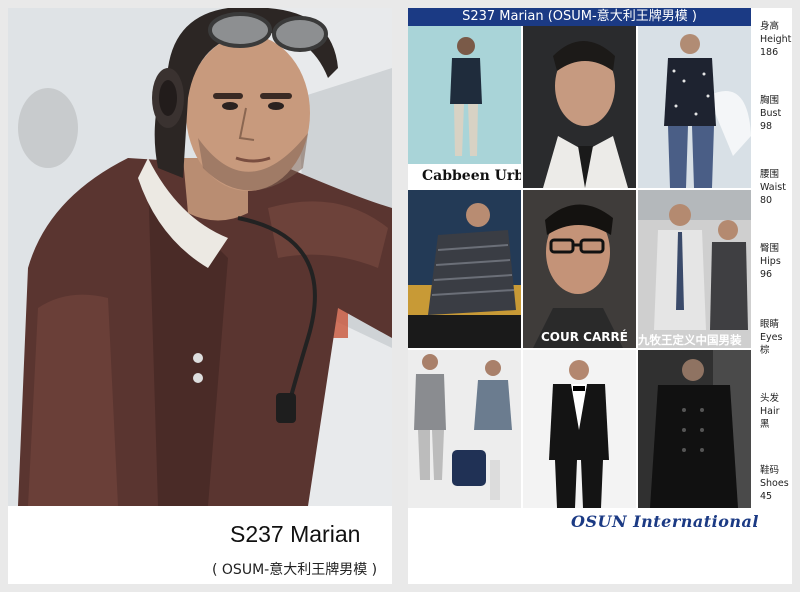 Image resolution: width=800 pixels, height=592 pixels. Describe the element at coordinates (471, 176) in the screenshot. I see `caption-cabbeen: Cabbeen Urban` at that location.